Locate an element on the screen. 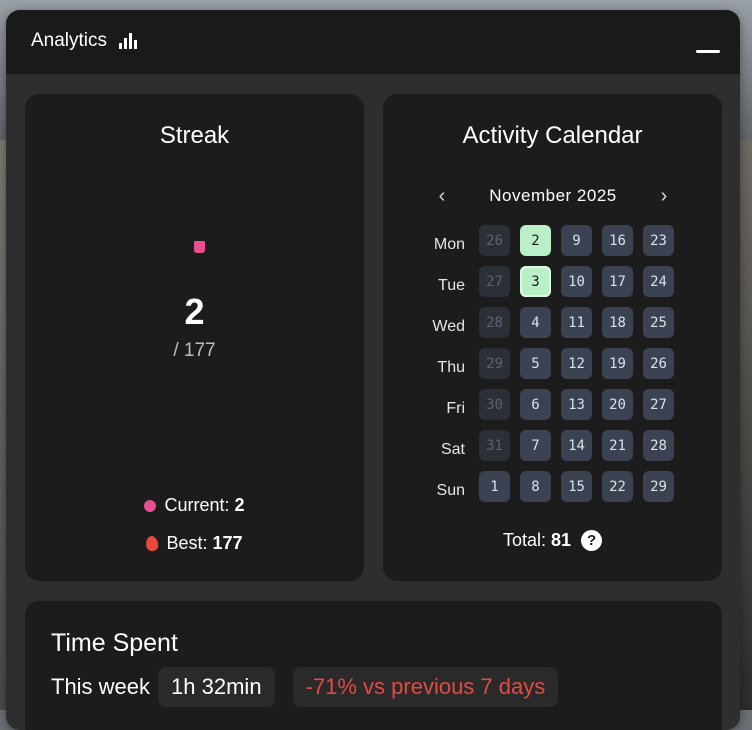 The image size is (752, 730). best-streak-row: Best: 177 is located at coordinates (194, 543).